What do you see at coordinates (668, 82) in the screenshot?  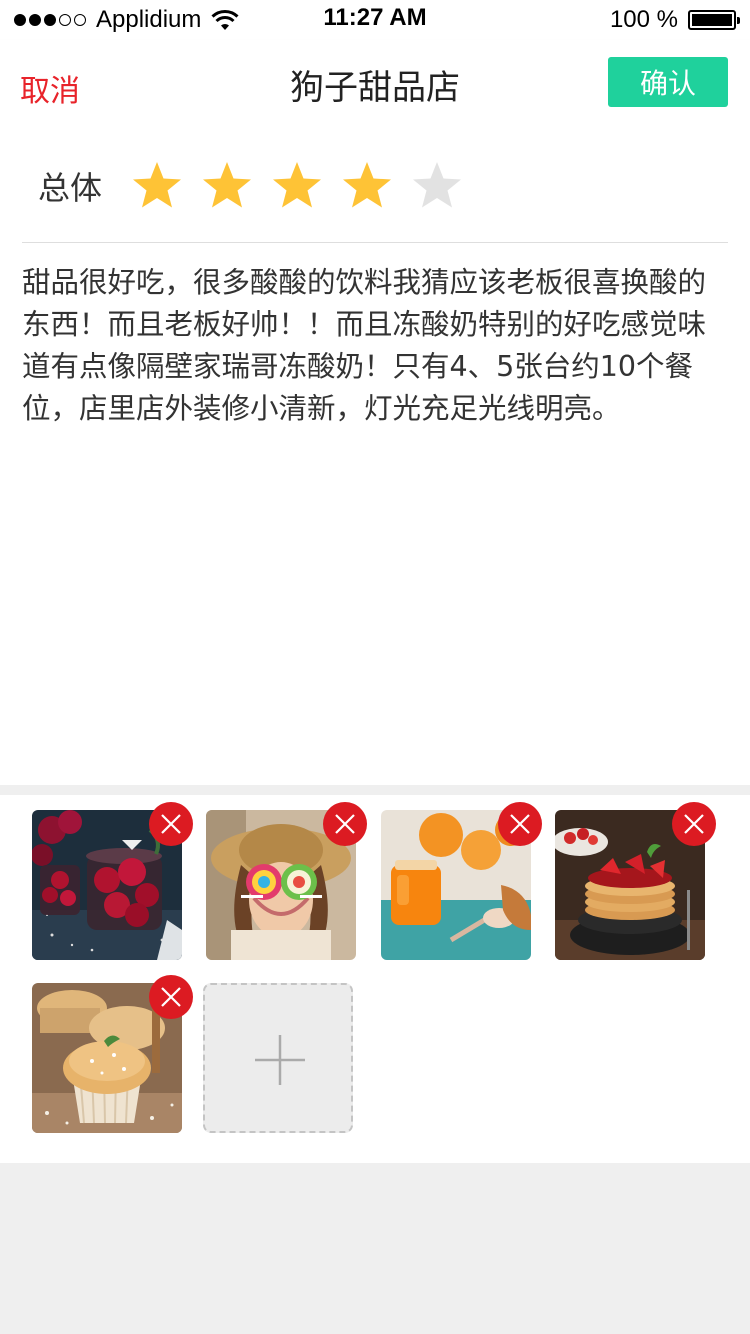 I see `confirm-button: 确认` at bounding box center [668, 82].